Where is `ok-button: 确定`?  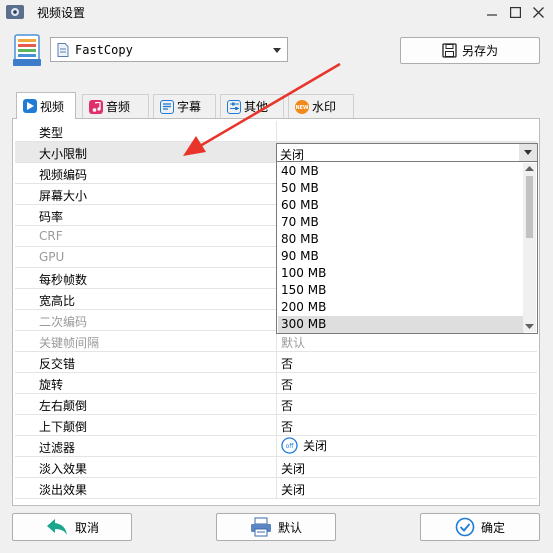 ok-button: 确定 is located at coordinates (480, 527).